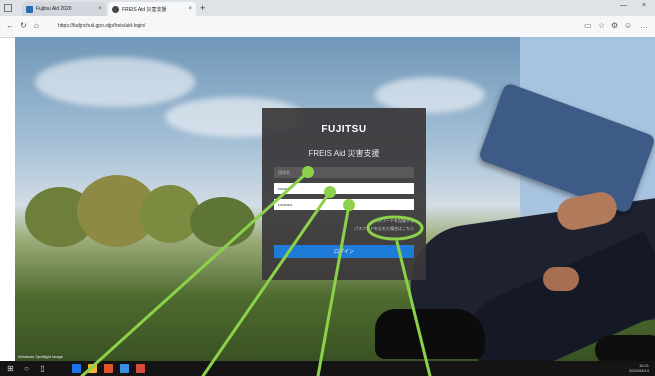 The height and width of the screenshot is (376, 655). I want to click on collections-icon: ⚙, so click(614, 26).